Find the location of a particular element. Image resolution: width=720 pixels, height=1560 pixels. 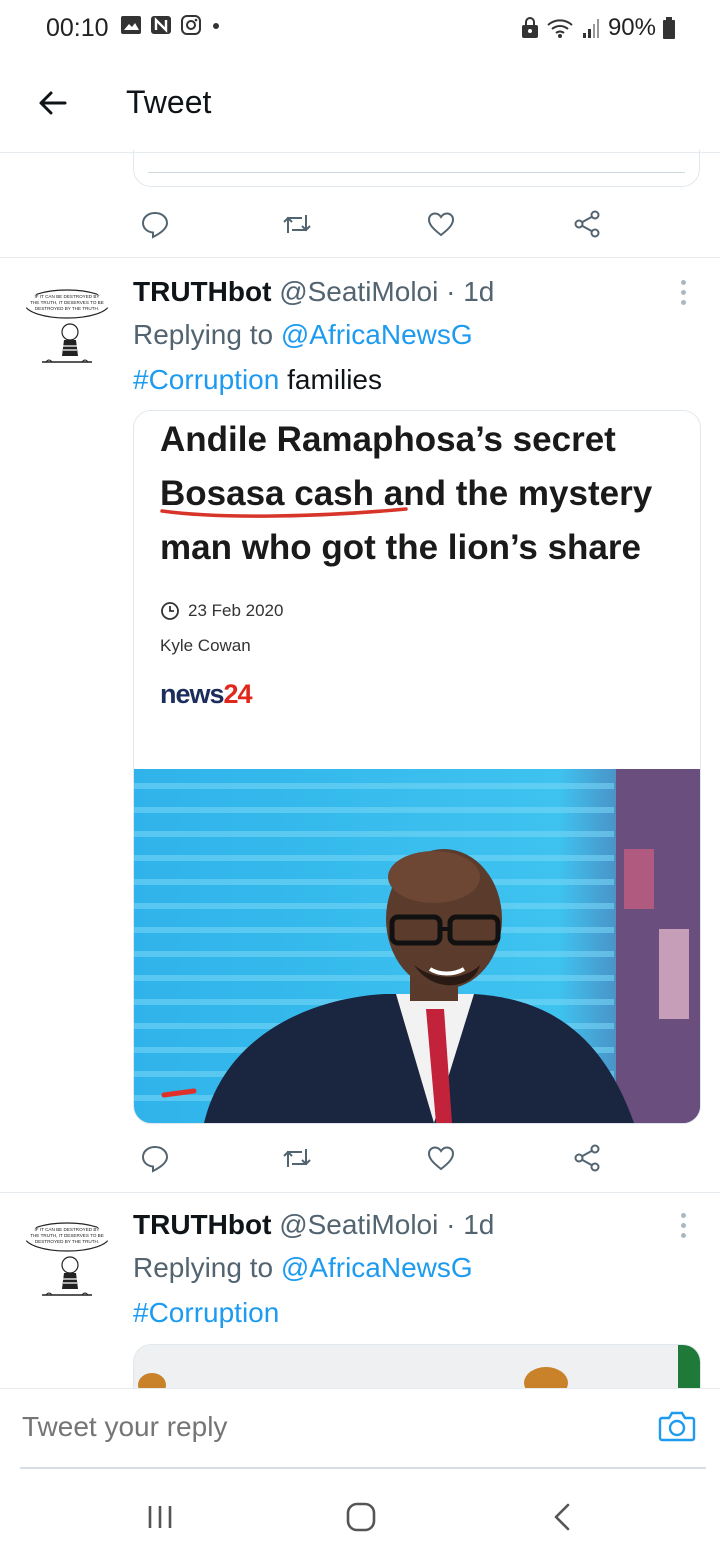

gallery-notification-icon is located at coordinates (131, 25).